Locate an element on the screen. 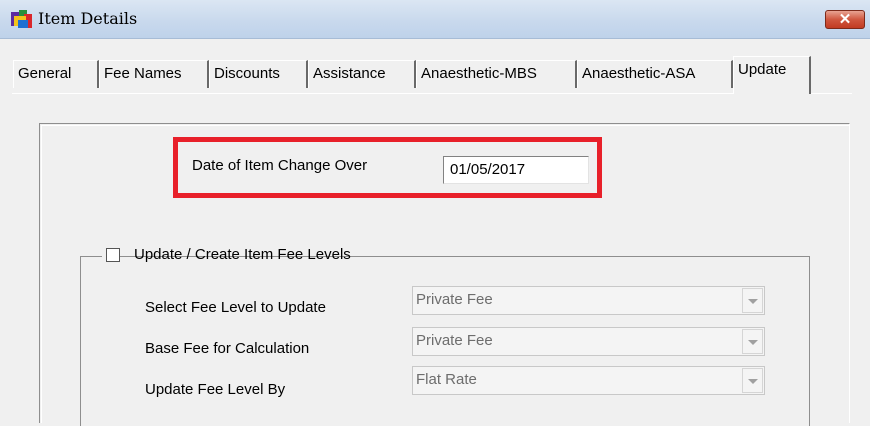 This screenshot has height=426, width=870. tab-general: General is located at coordinates (56, 74).